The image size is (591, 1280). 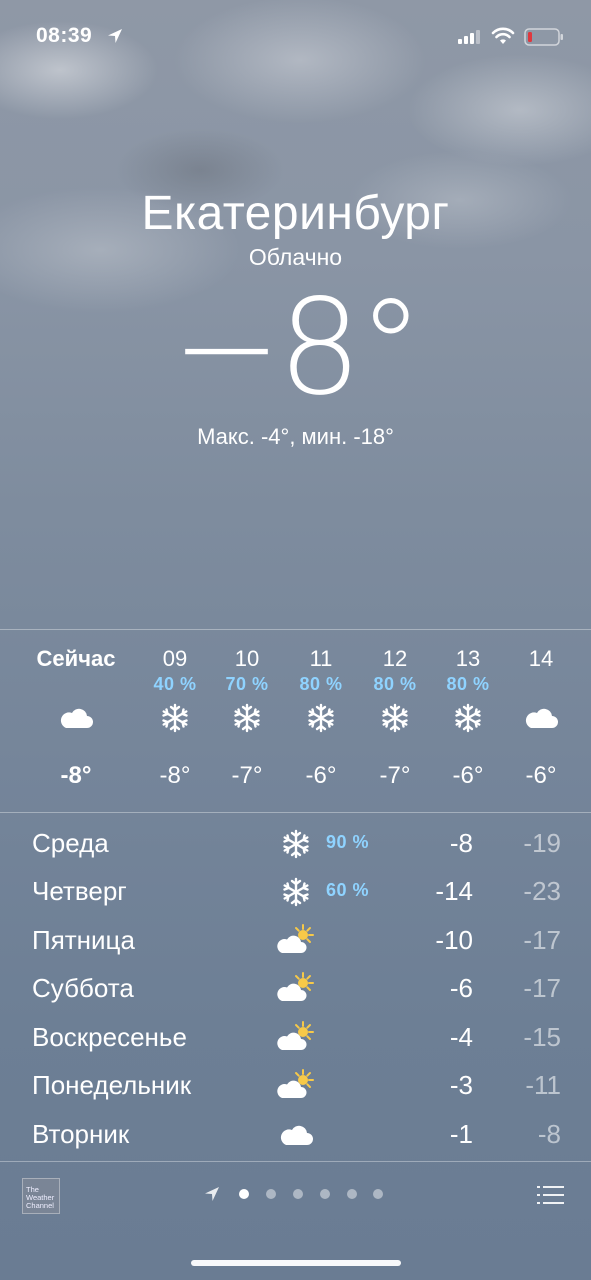 I want to click on page-indicator, so click(x=299, y=1194).